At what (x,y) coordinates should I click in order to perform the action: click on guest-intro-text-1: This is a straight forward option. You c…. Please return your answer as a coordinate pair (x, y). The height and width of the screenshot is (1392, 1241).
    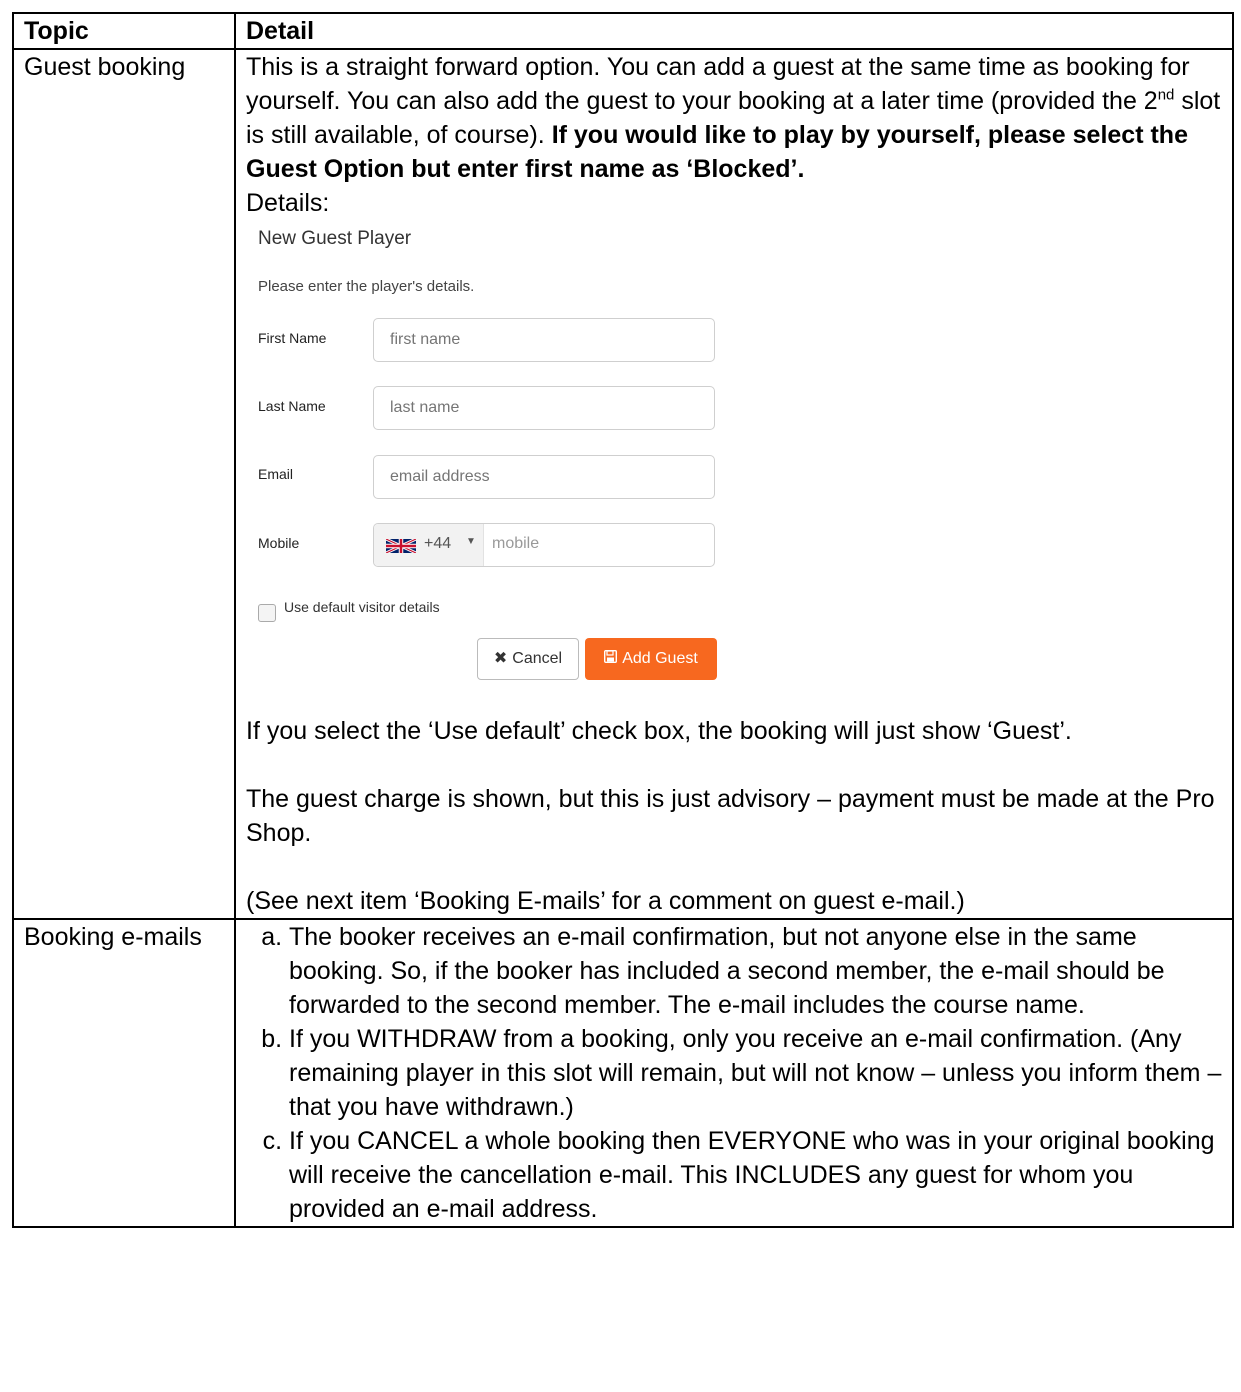
    Looking at the image, I should click on (718, 84).